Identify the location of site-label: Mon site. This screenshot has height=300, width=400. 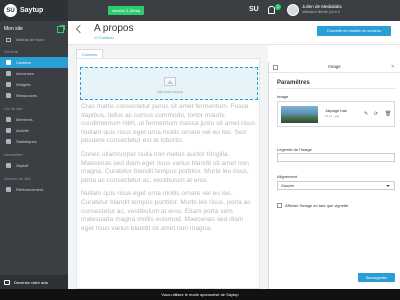
(13, 29).